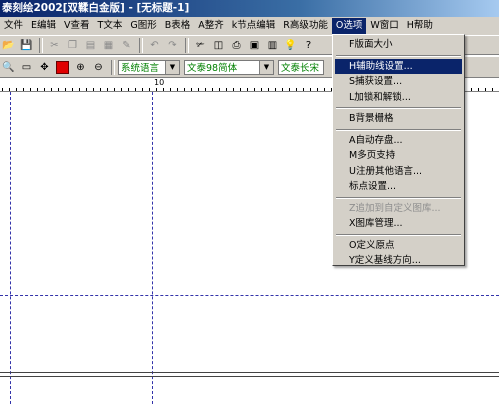 The height and width of the screenshot is (404, 499). I want to click on menu-text: T文本, so click(110, 26).